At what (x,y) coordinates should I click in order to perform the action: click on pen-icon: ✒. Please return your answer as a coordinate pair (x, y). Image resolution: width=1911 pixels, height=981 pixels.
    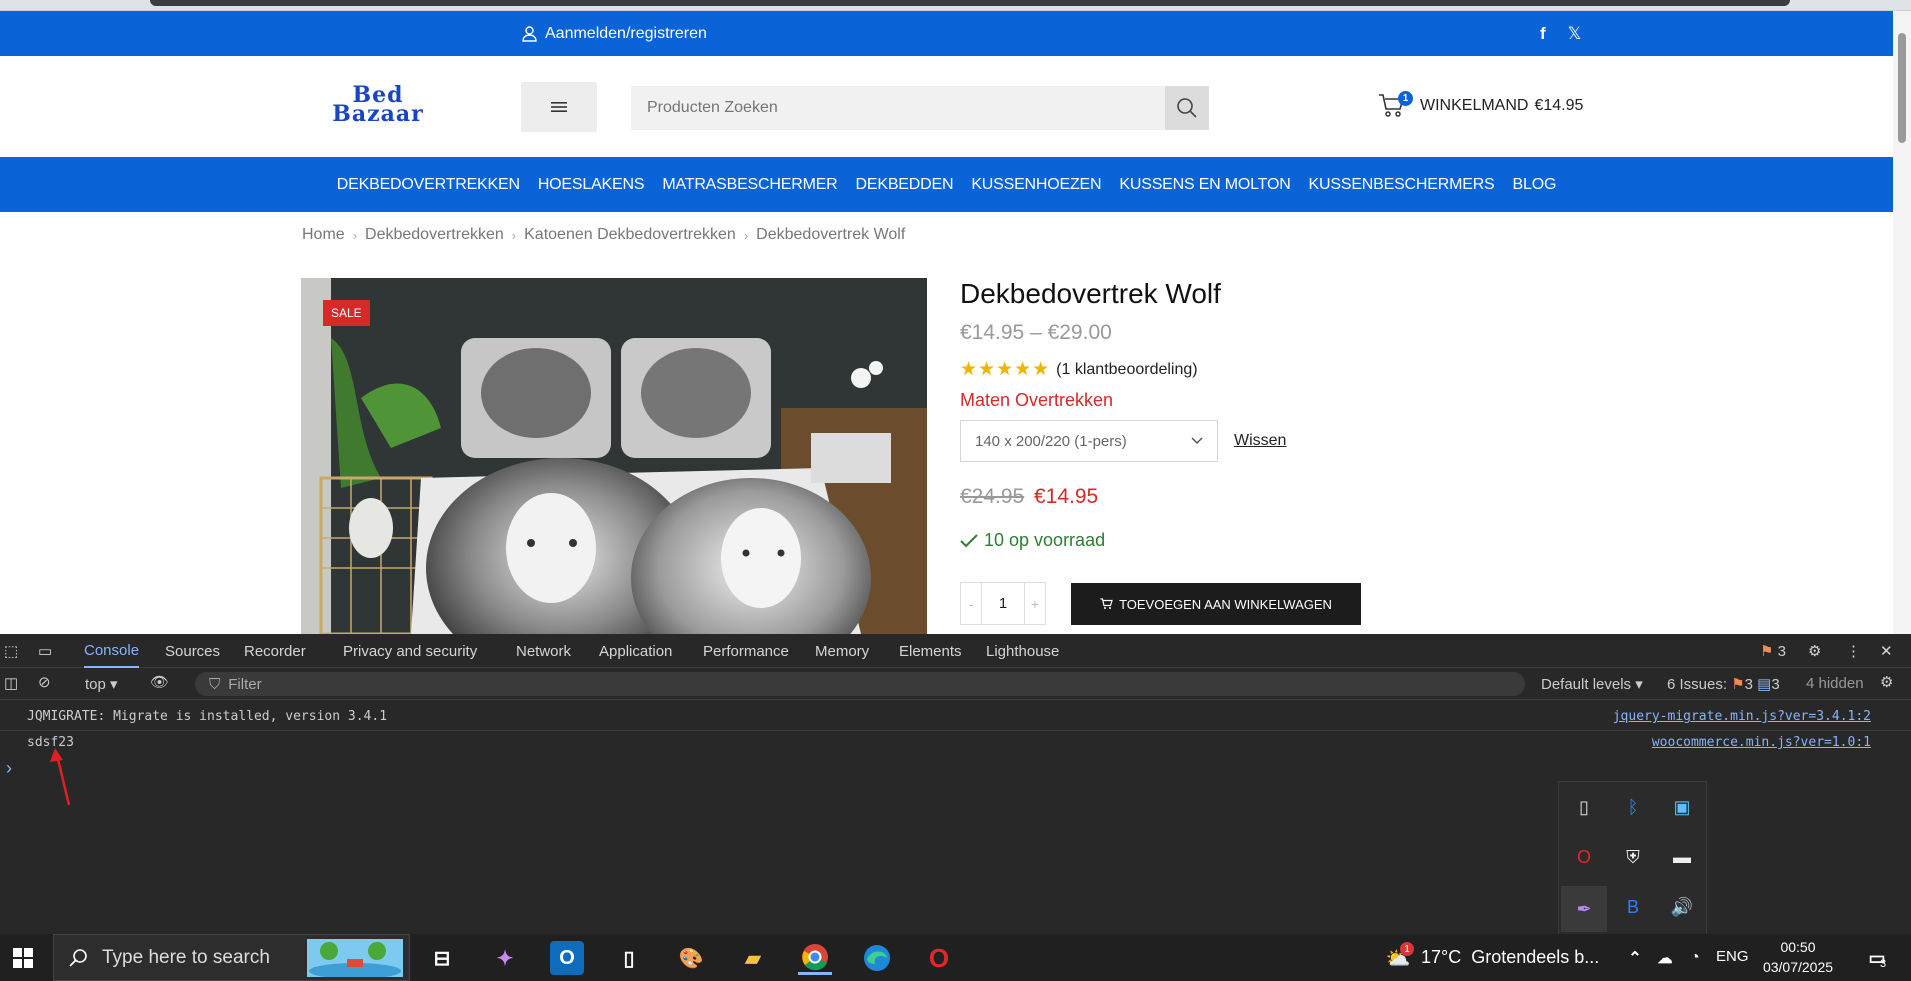
    Looking at the image, I should click on (1584, 909).